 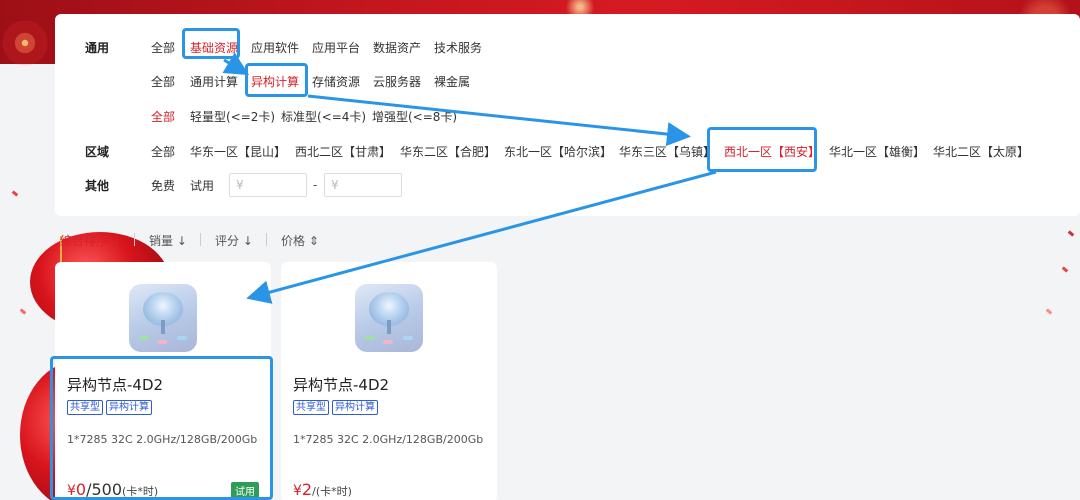 I want to click on tag-shared: 共享型, so click(x=311, y=407).